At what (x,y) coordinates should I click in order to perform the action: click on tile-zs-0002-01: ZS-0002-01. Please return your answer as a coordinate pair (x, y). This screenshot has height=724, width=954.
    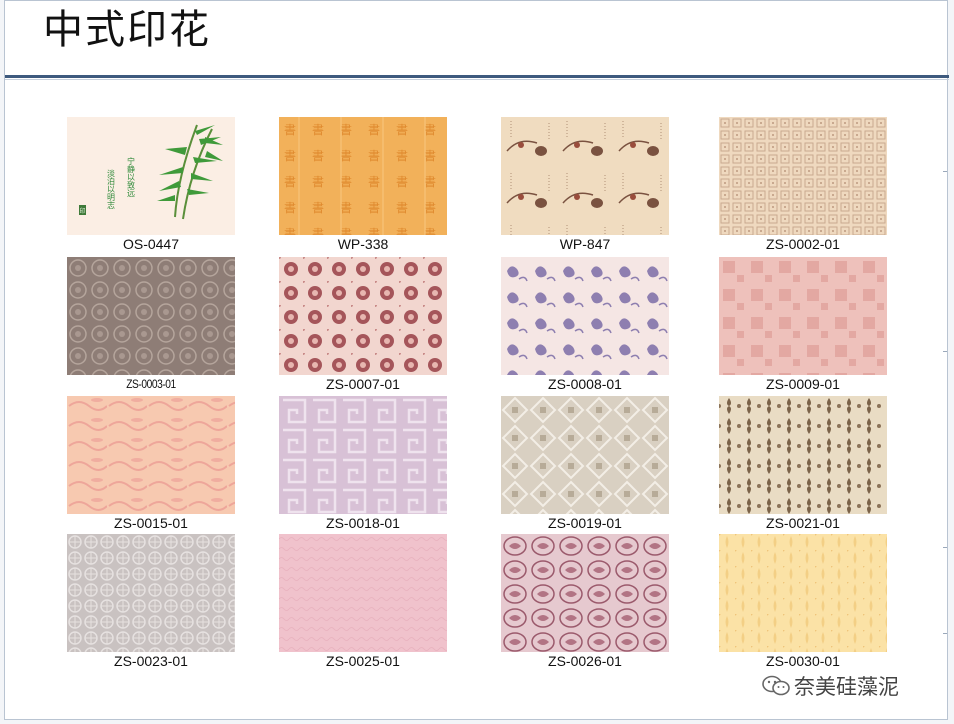
    Looking at the image, I should click on (803, 184).